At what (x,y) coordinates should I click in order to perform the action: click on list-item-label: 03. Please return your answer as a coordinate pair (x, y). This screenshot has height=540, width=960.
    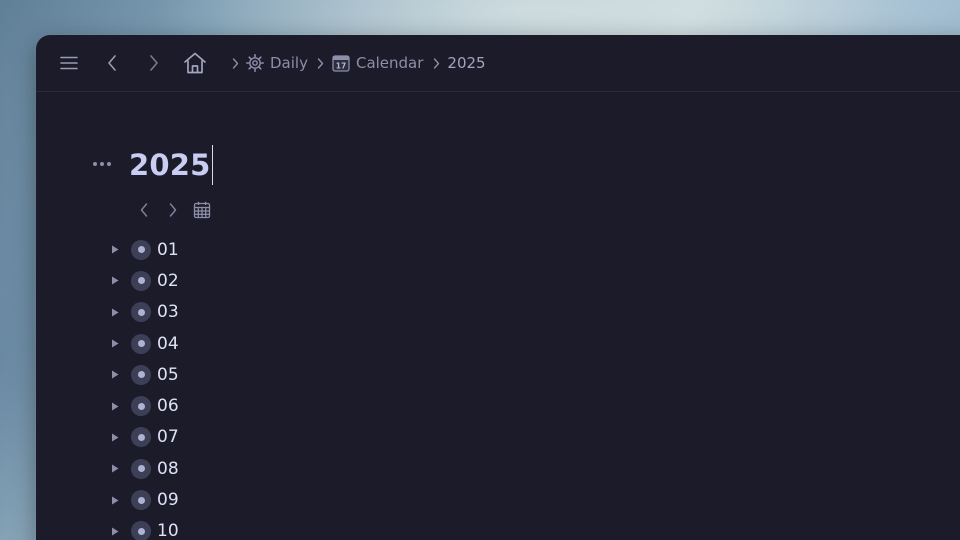
    Looking at the image, I should click on (168, 312).